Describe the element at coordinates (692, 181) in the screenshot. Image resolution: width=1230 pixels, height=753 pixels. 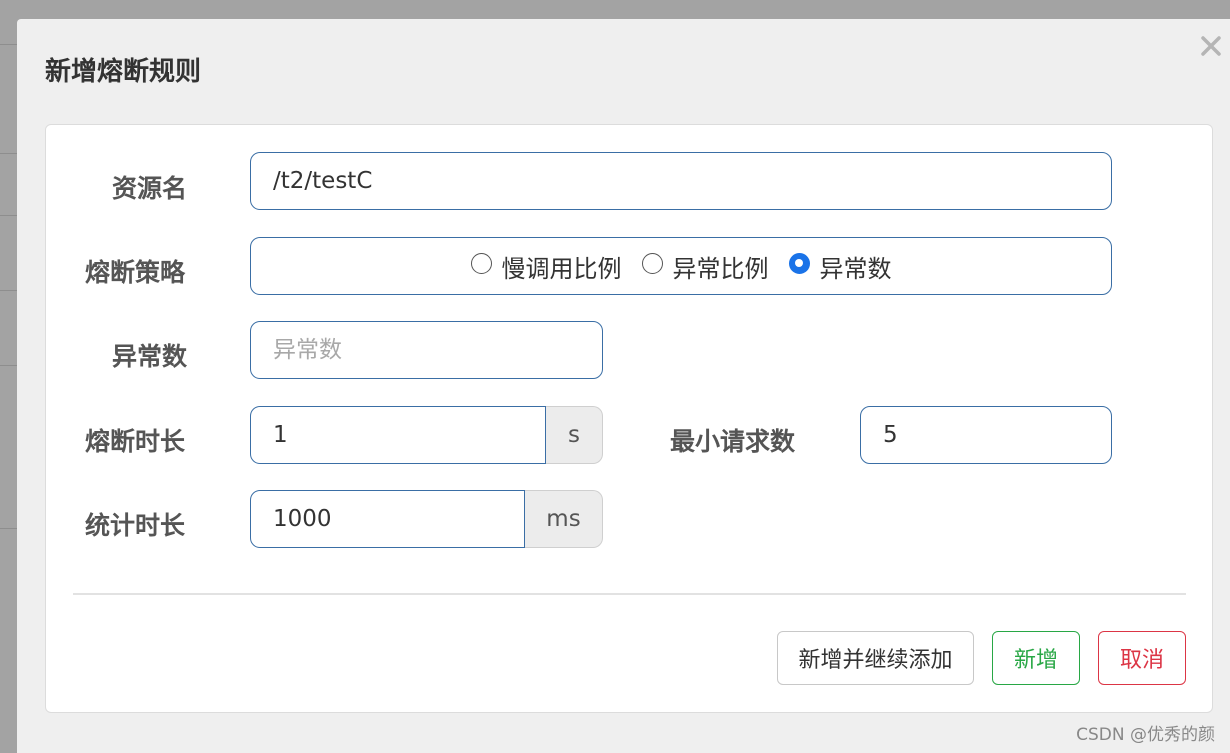
I see `resource-name-input` at that location.